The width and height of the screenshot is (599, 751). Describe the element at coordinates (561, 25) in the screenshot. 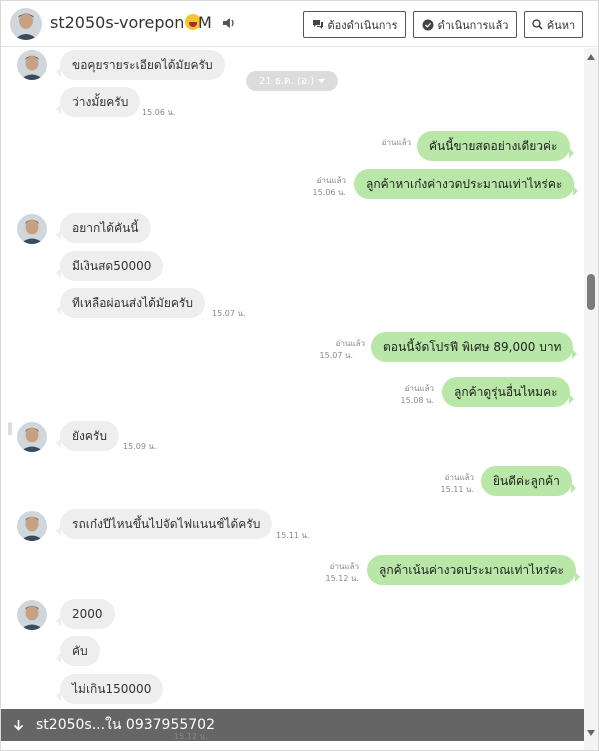

I see `search-button-label: ค้นหา` at that location.